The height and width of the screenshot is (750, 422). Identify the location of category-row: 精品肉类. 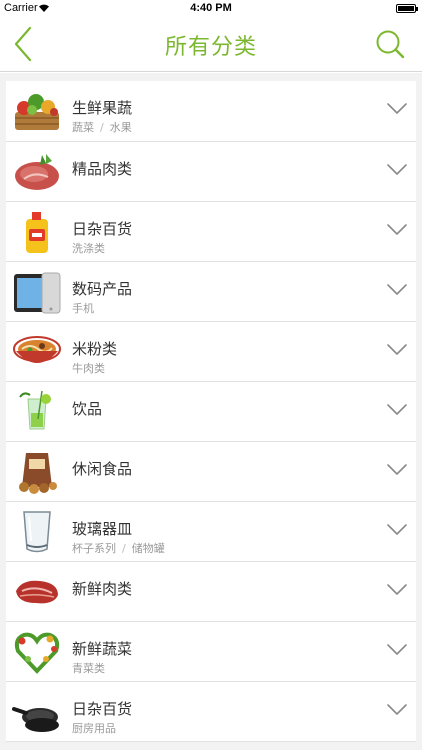
(211, 172).